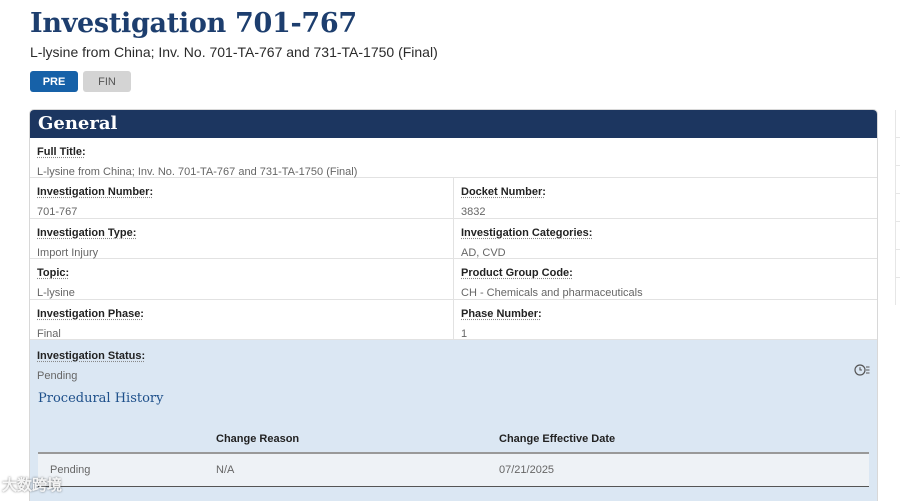 The width and height of the screenshot is (900, 501). I want to click on table-row: Pending N/A 07/21/2025, so click(453, 470).